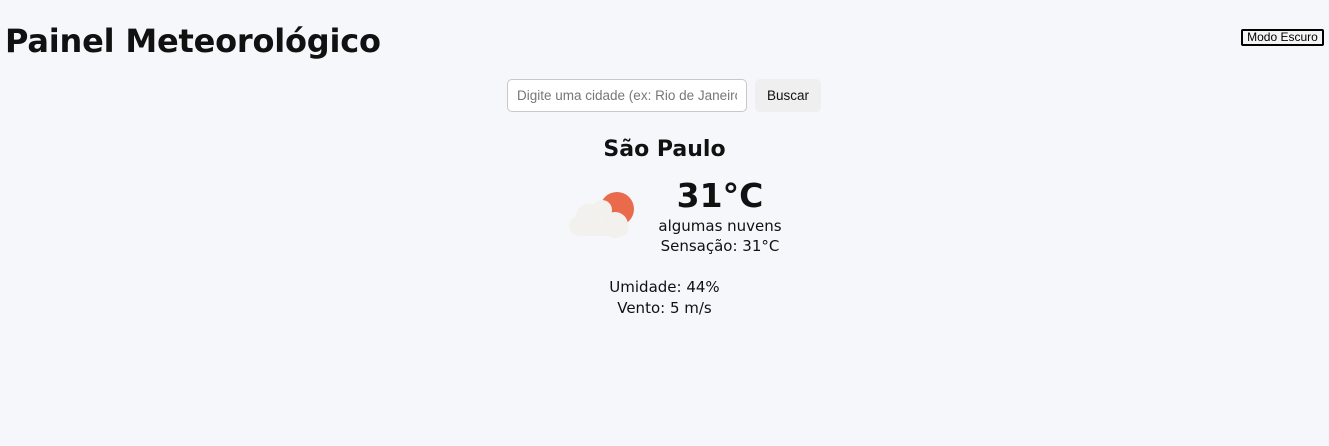  Describe the element at coordinates (720, 195) in the screenshot. I see `temperature-value: 31°C` at that location.